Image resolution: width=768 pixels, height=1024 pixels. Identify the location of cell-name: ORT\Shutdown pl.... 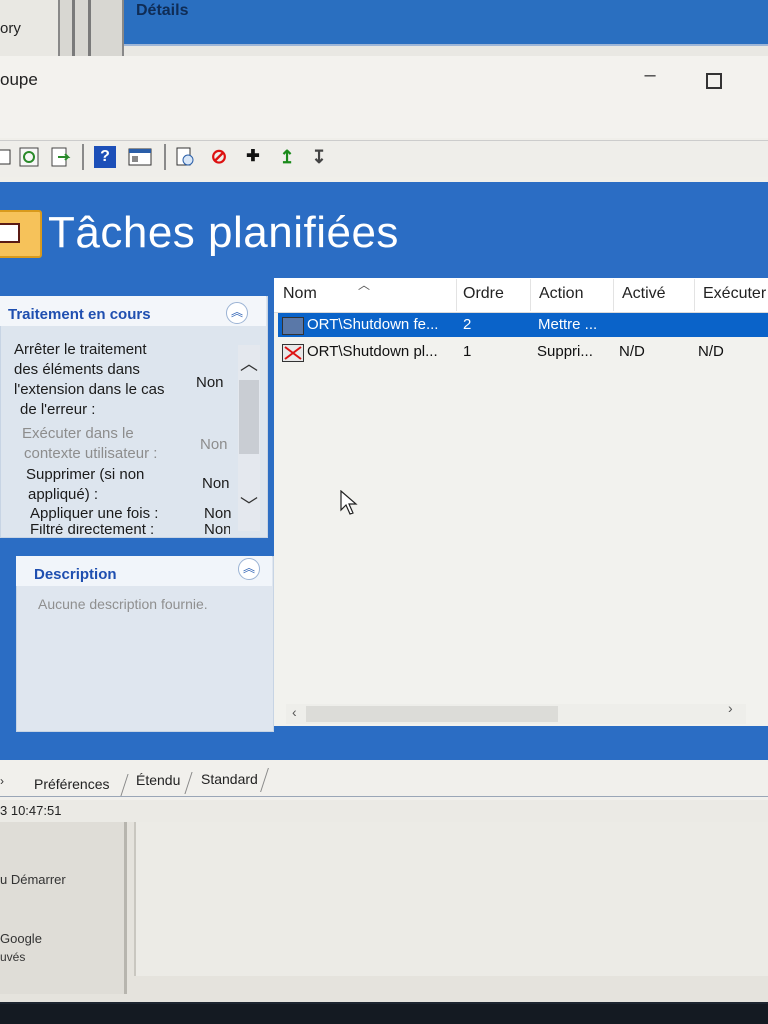
(372, 351).